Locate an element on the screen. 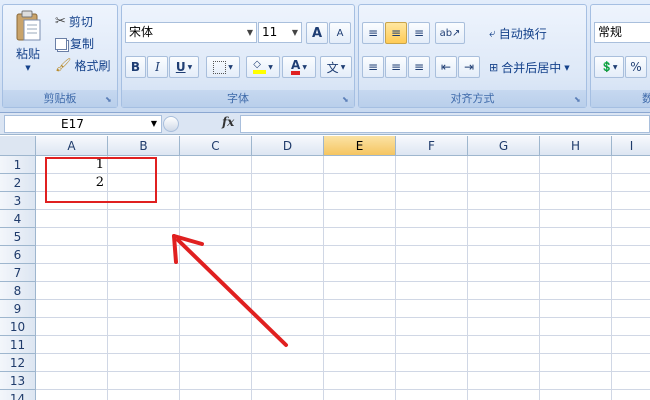 This screenshot has width=650, height=400. orientation-icon: ab↗ is located at coordinates (450, 33).